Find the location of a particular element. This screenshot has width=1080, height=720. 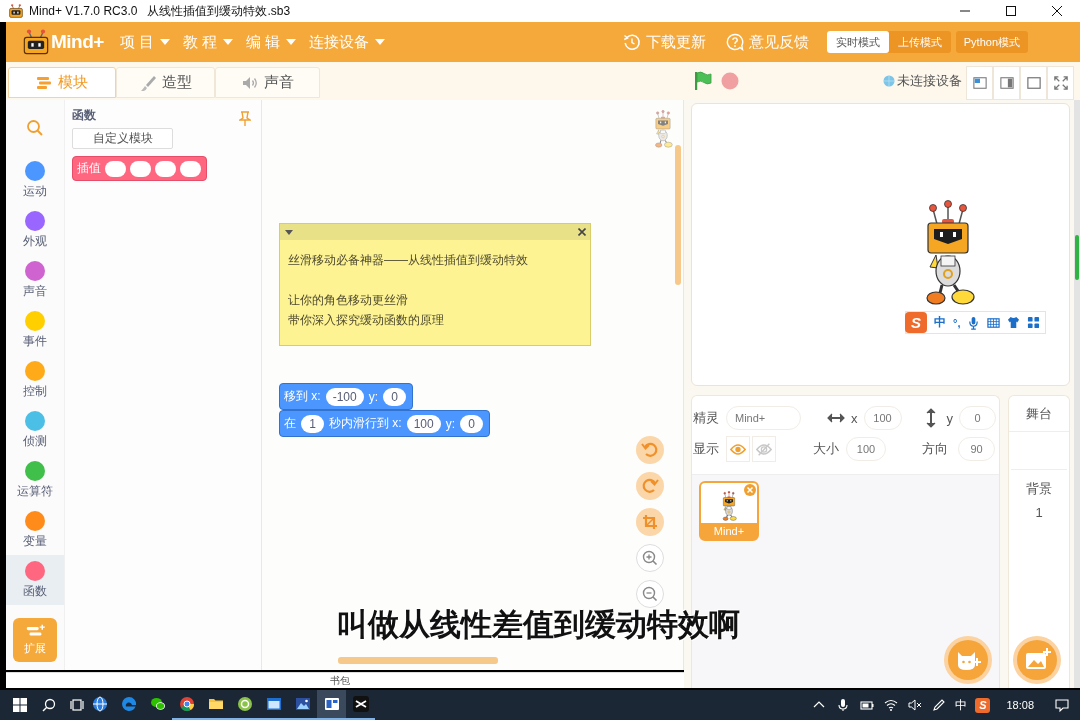

zoom-in-icon is located at coordinates (650, 558).